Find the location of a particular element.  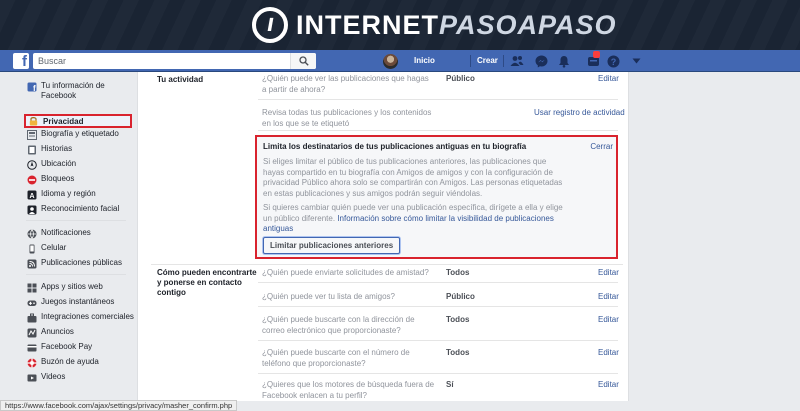

sidebar-item-label: Anuncios is located at coordinates (57, 331).